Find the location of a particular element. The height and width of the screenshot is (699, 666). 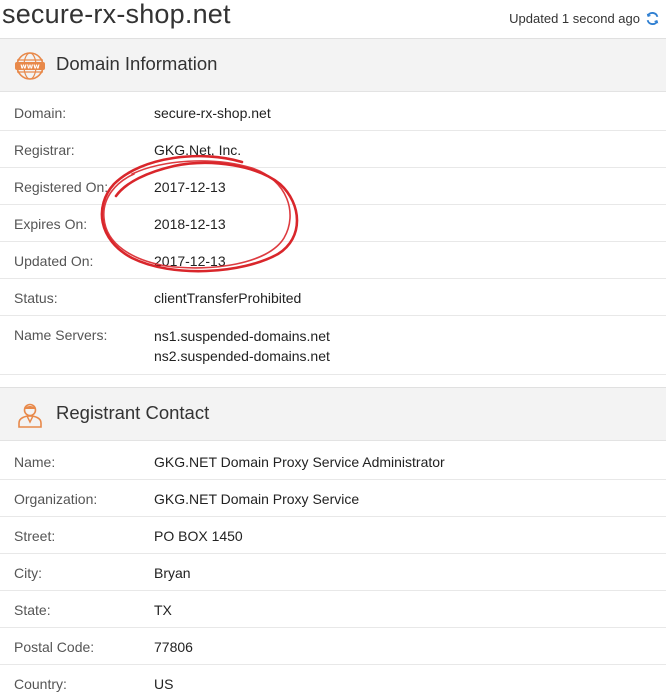

row-label: Expires On: is located at coordinates (51, 224).